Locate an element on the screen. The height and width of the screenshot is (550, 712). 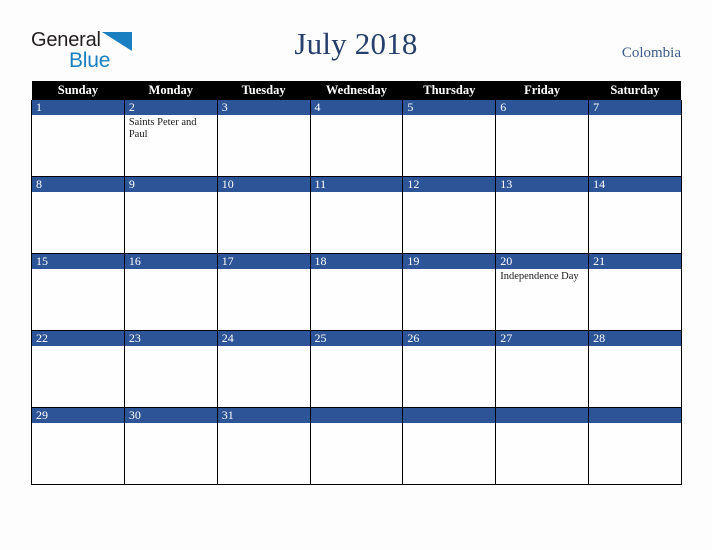
calendar-day-cell: 18 is located at coordinates (356, 292).